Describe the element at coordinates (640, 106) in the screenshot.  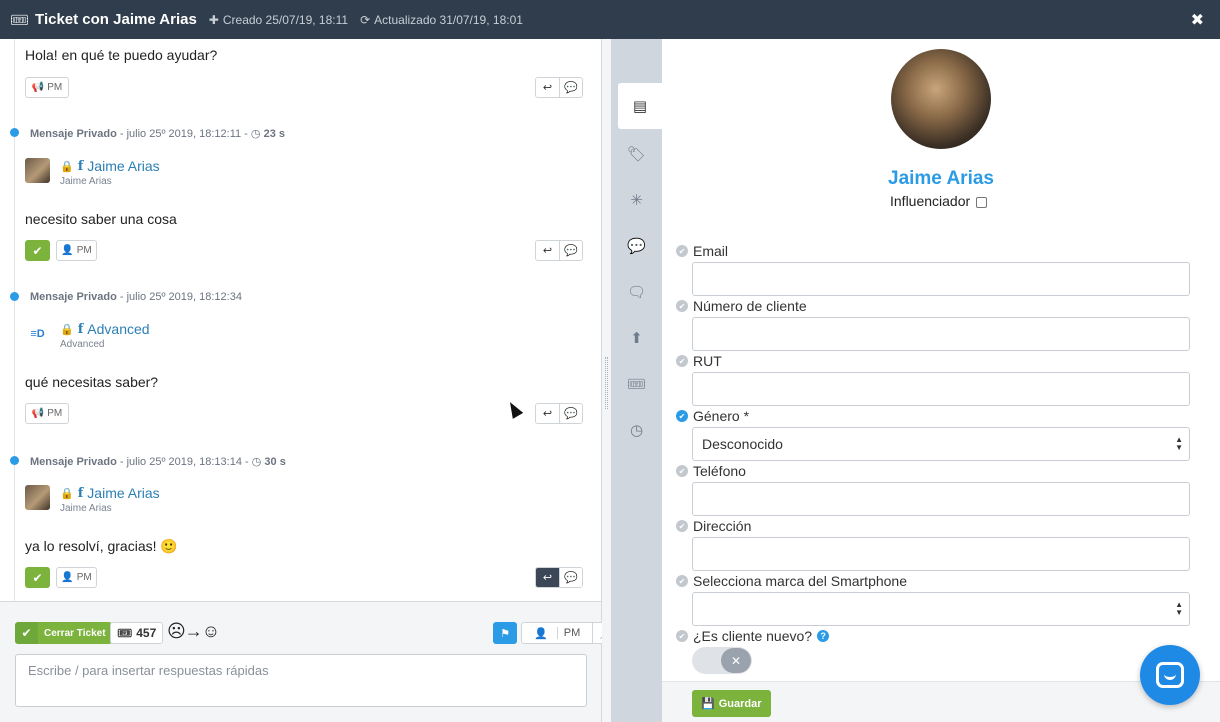
I see `contact-card-icon: ▤` at that location.